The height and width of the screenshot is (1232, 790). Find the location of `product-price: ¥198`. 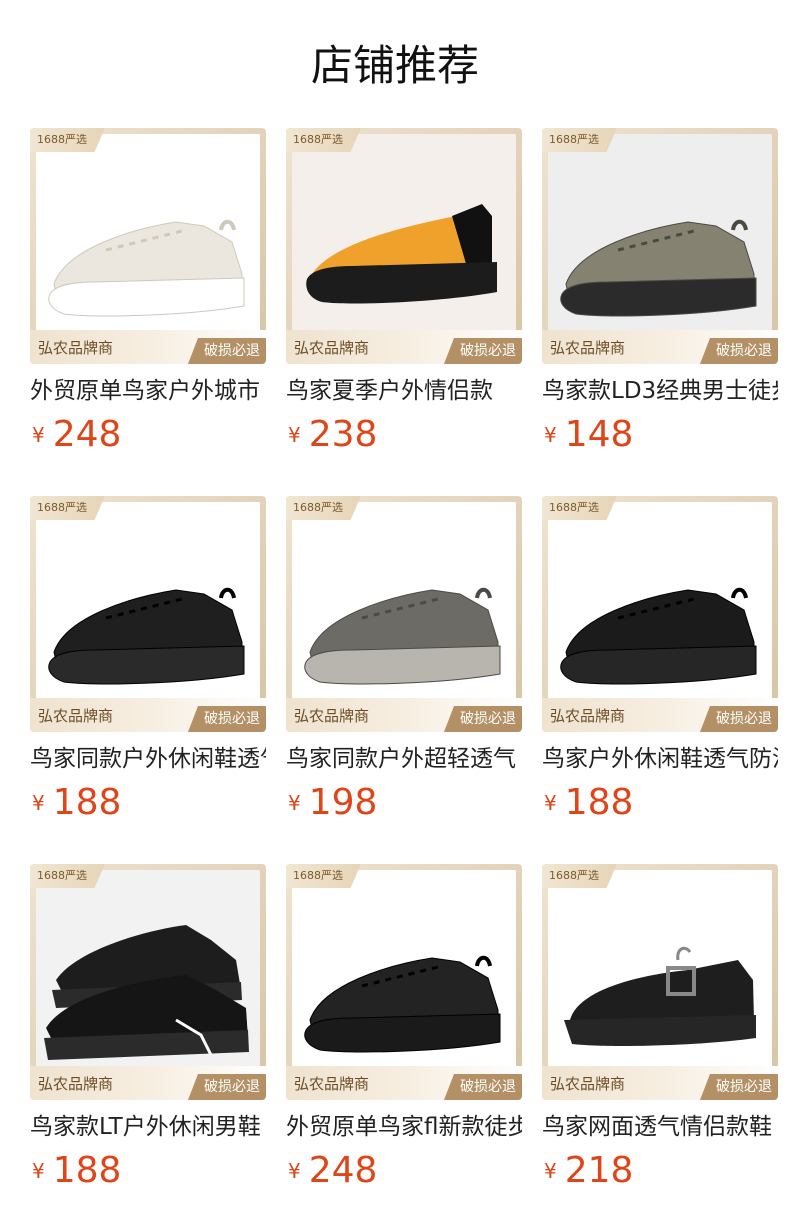

product-price: ¥198 is located at coordinates (332, 803).